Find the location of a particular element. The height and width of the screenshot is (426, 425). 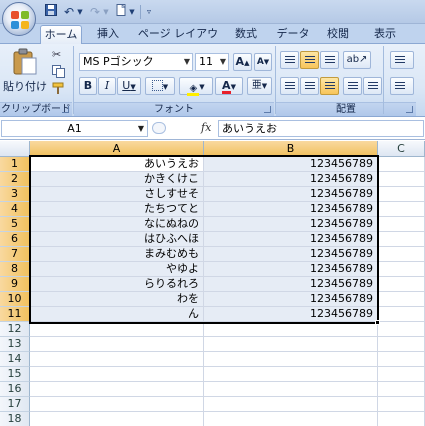

qat-customize-icon: ▼ is located at coordinates (132, 12).